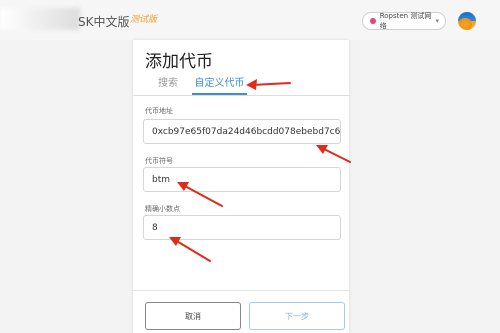  I want to click on app-logo-blurred, so click(40, 19).